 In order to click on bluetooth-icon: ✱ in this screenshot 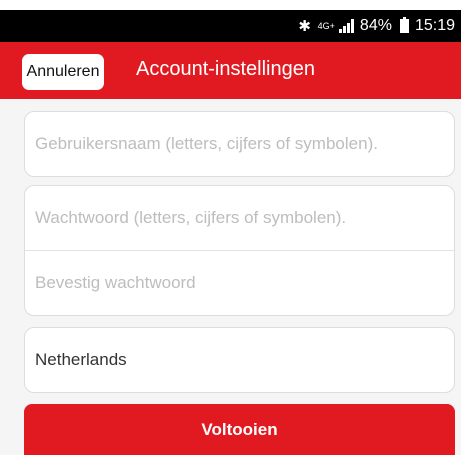, I will do `click(304, 26)`.